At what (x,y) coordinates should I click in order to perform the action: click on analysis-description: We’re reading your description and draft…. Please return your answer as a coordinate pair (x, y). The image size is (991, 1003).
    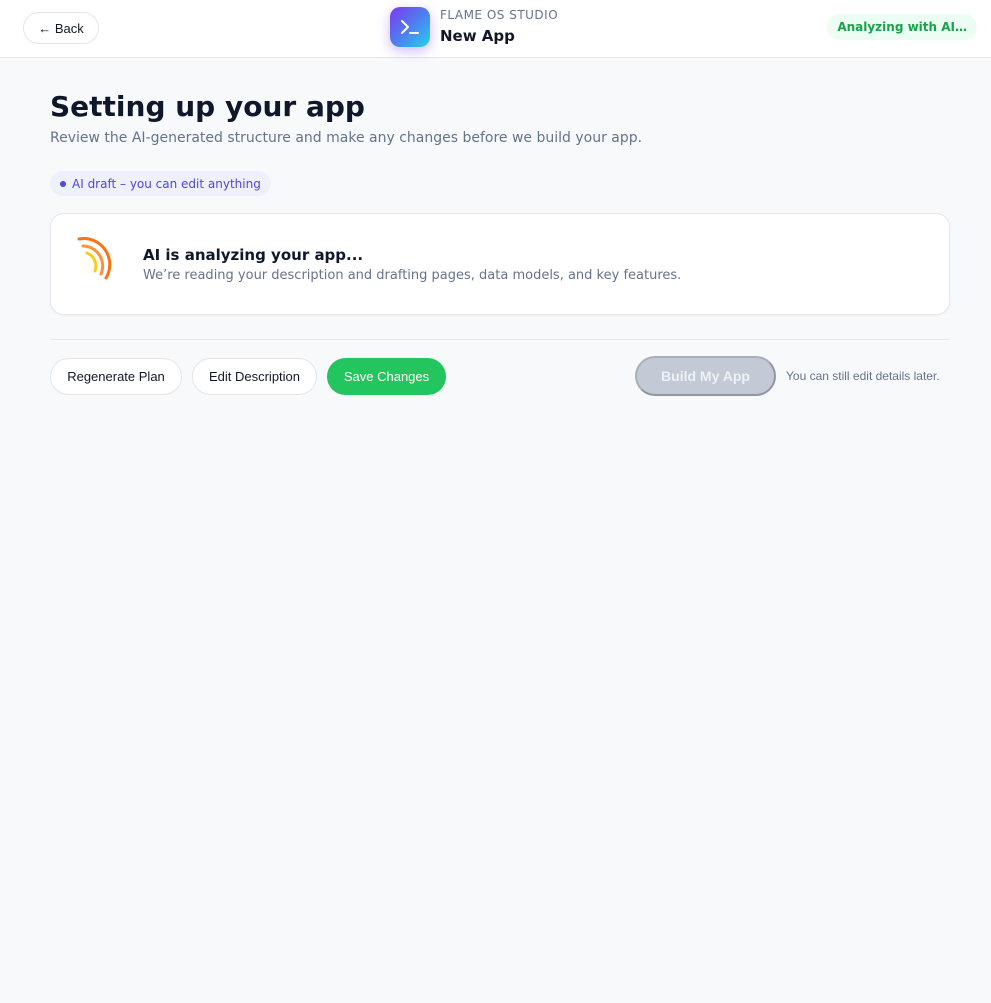
    Looking at the image, I should click on (412, 275).